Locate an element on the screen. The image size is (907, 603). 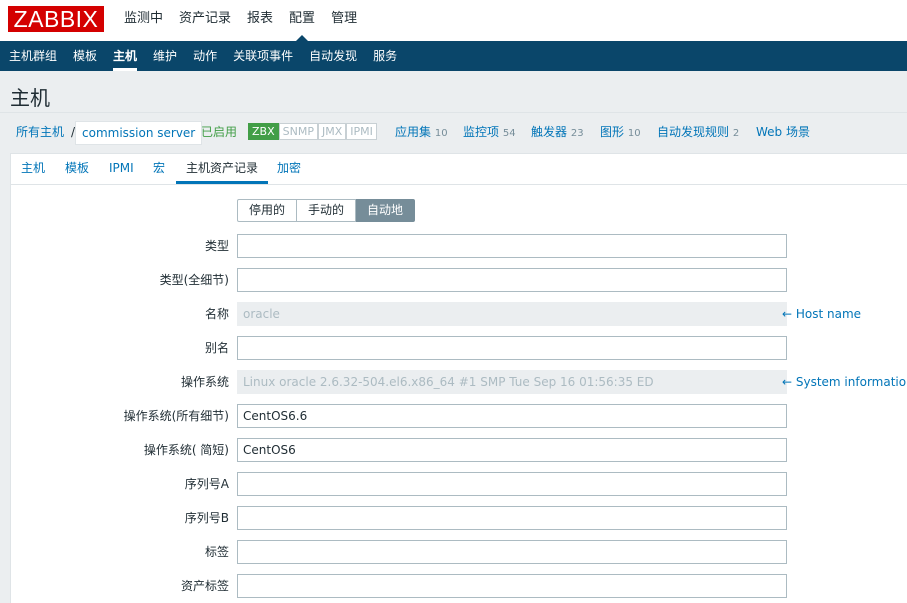
field-label: 操作系统 is located at coordinates (204, 382).